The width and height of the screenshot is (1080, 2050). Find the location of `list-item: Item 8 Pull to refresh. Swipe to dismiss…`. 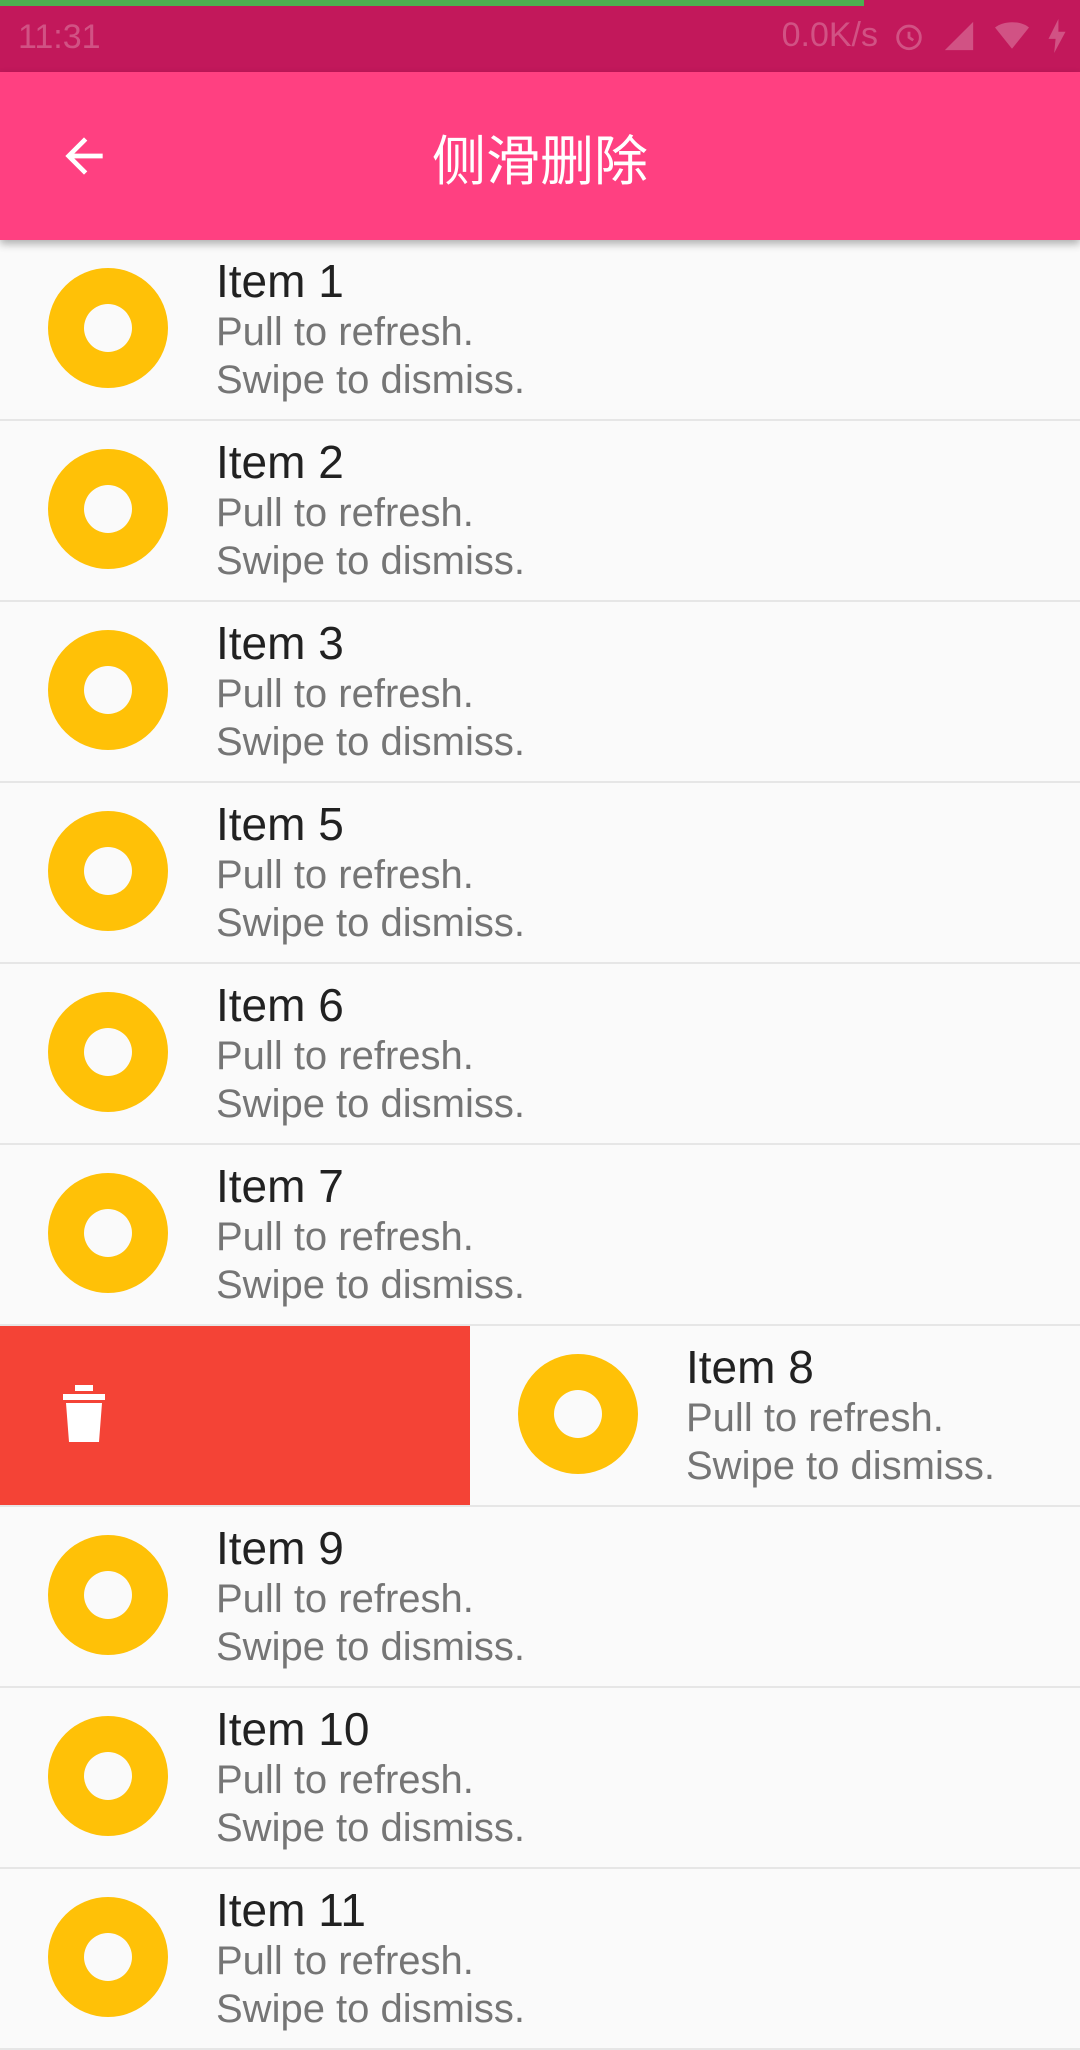

list-item: Item 8 Pull to refresh. Swipe to dismiss… is located at coordinates (540, 1416).